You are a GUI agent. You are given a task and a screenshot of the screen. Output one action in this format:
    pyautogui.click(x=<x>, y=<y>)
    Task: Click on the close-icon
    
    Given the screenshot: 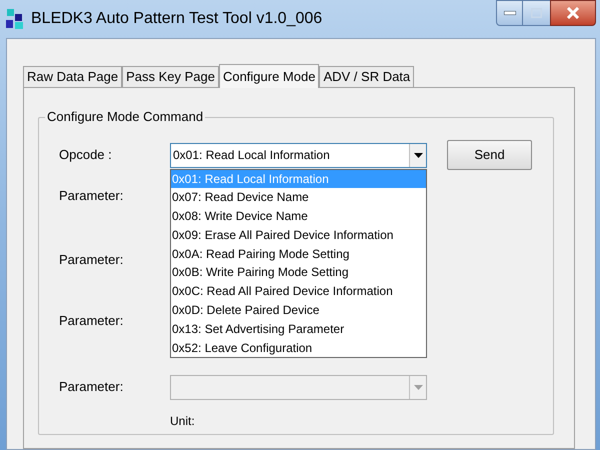 What is the action you would take?
    pyautogui.click(x=573, y=13)
    